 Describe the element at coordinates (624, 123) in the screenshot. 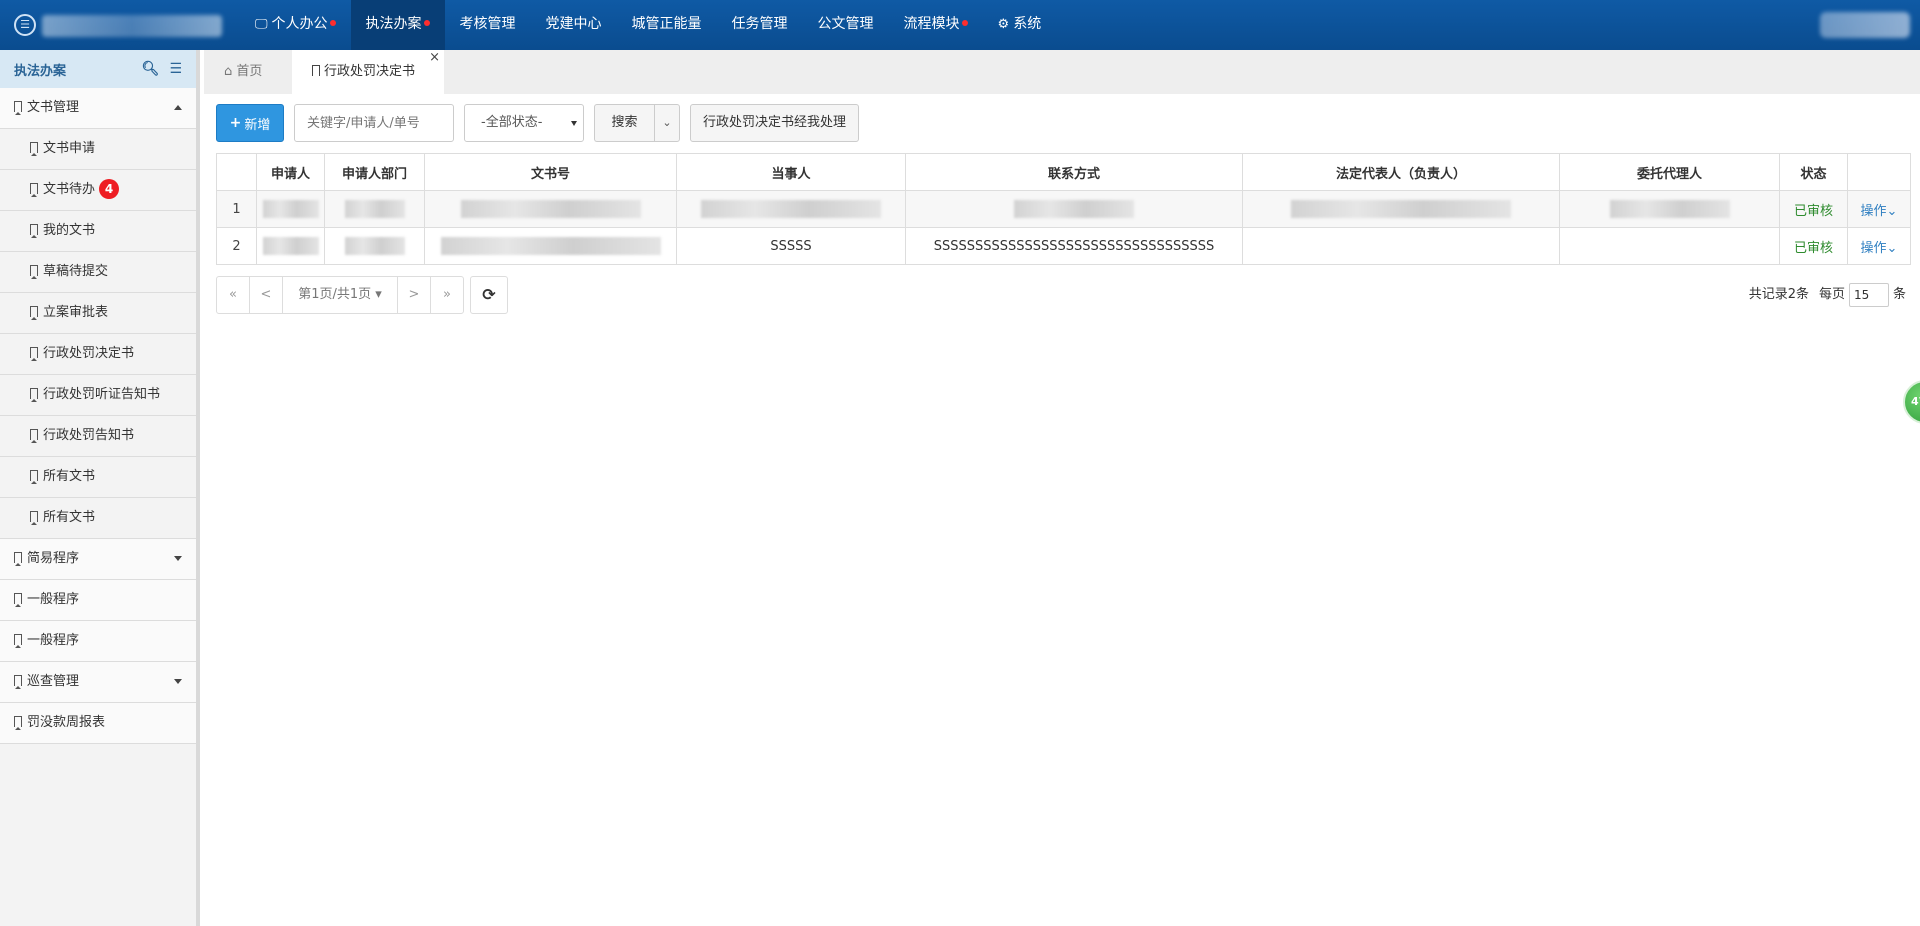

I see `search-button: 搜索` at that location.